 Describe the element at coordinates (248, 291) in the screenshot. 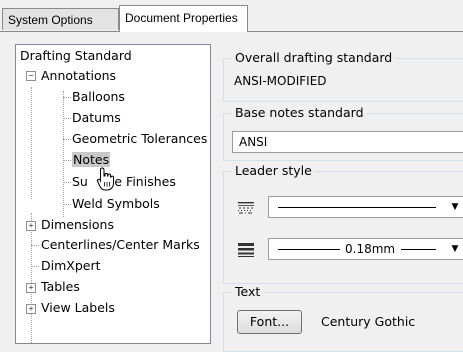

I see `text-label: Text` at that location.